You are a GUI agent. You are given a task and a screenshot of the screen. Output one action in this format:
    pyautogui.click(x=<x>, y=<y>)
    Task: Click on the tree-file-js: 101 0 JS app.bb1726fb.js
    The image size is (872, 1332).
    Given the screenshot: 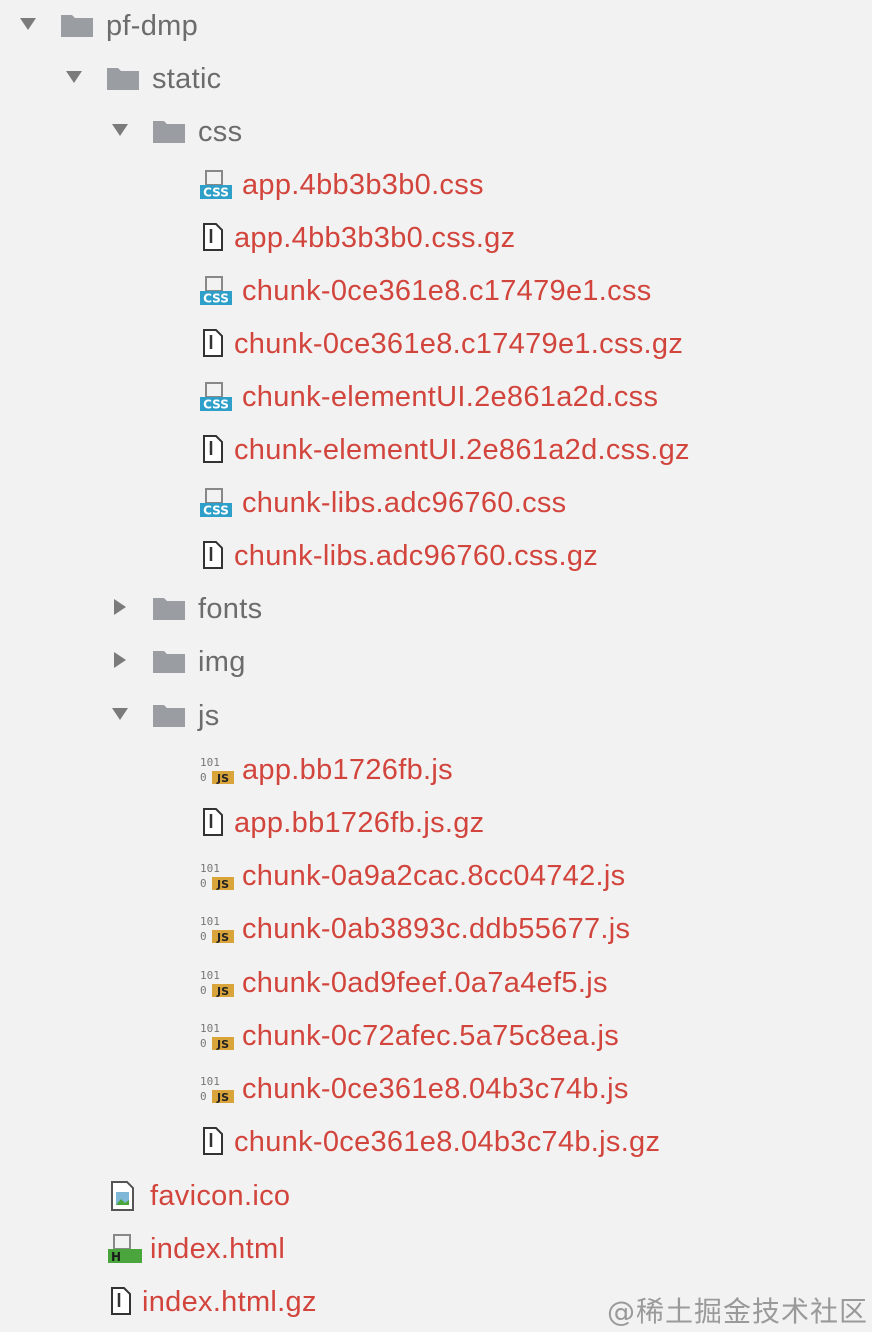 What is the action you would take?
    pyautogui.click(x=436, y=770)
    